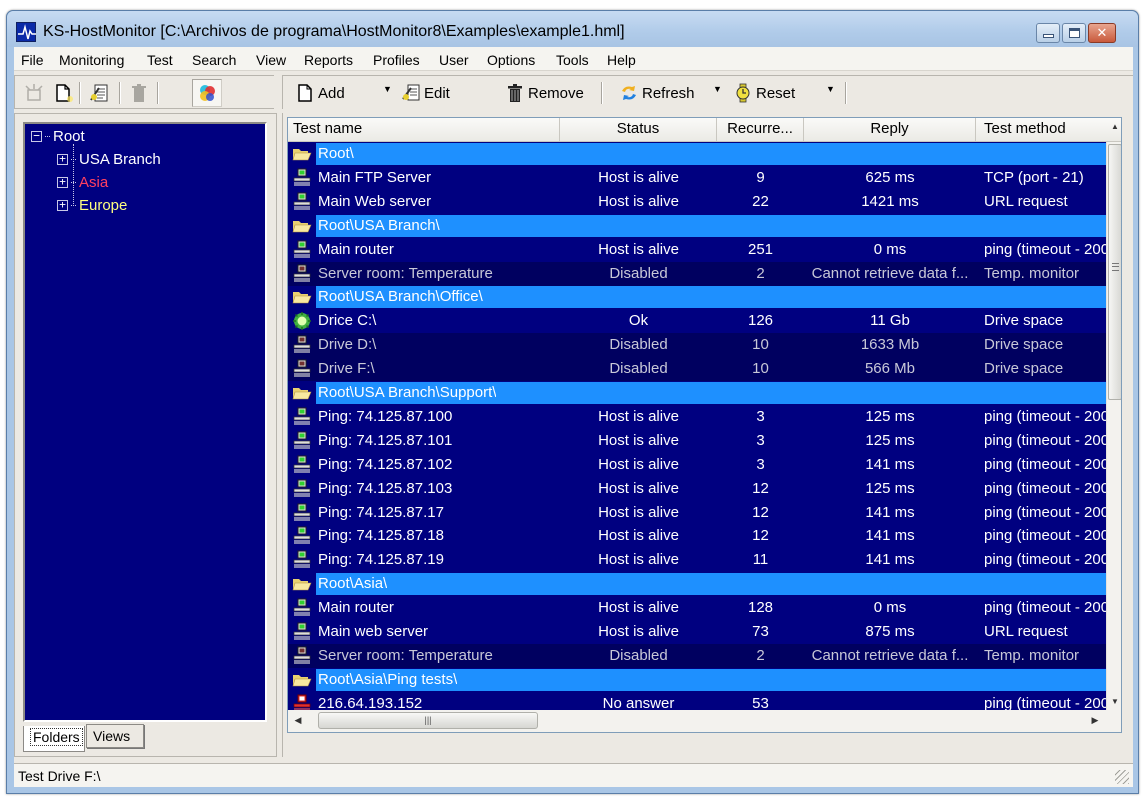 Image resolution: width=1145 pixels, height=800 pixels. What do you see at coordinates (657, 93) in the screenshot?
I see `refresh-button: Refresh` at bounding box center [657, 93].